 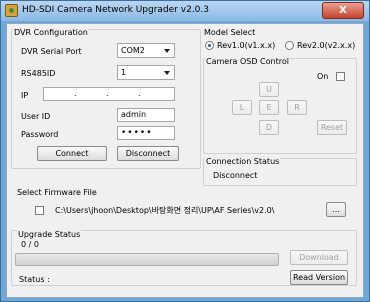 I want to click on rs485-label: RS485ID, so click(x=38, y=73).